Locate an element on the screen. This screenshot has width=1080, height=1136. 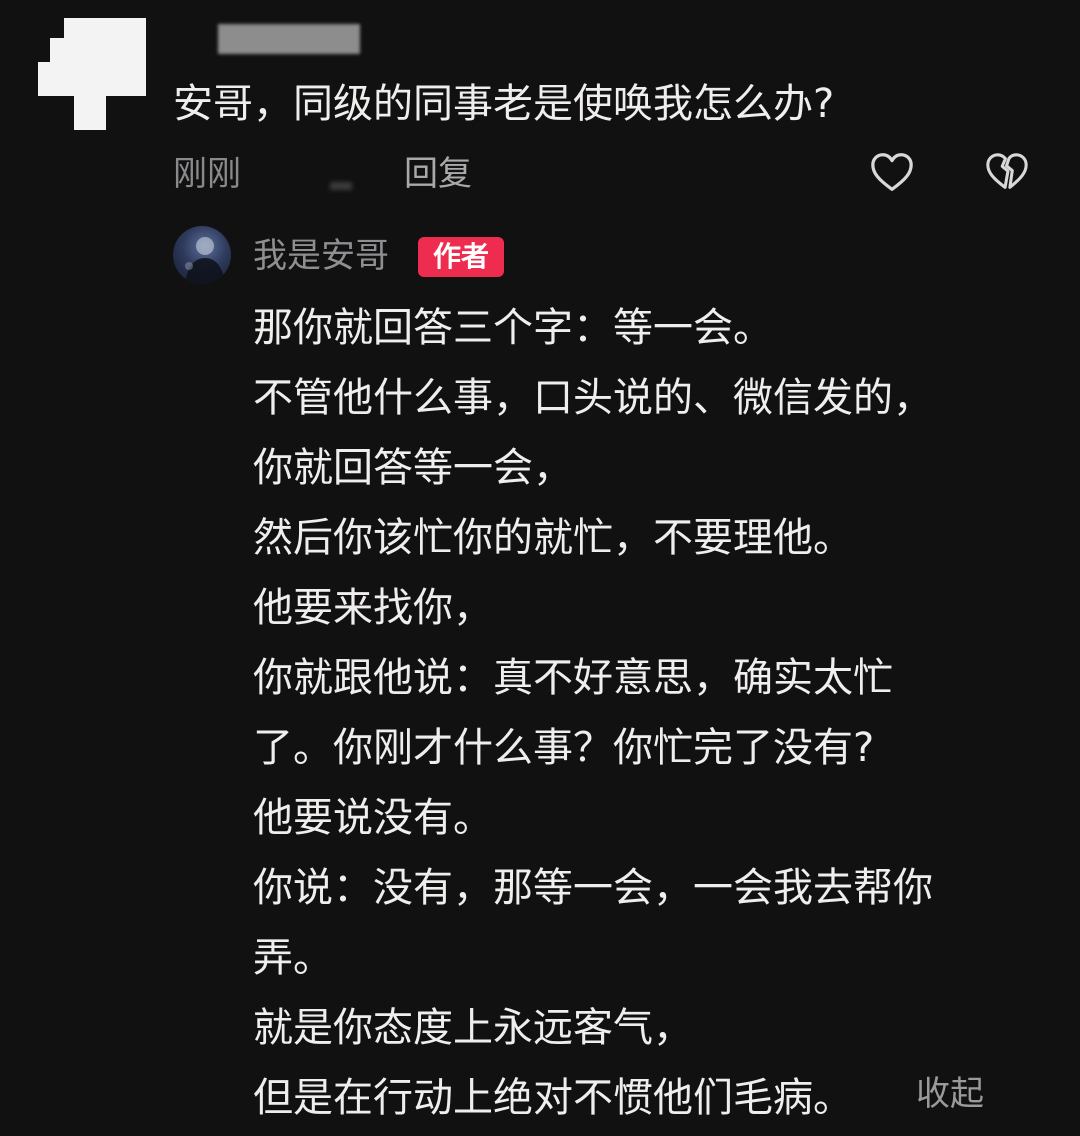
reply-line: 但是在行动上绝对不惯他们毛病。 is located at coordinates (553, 1098).